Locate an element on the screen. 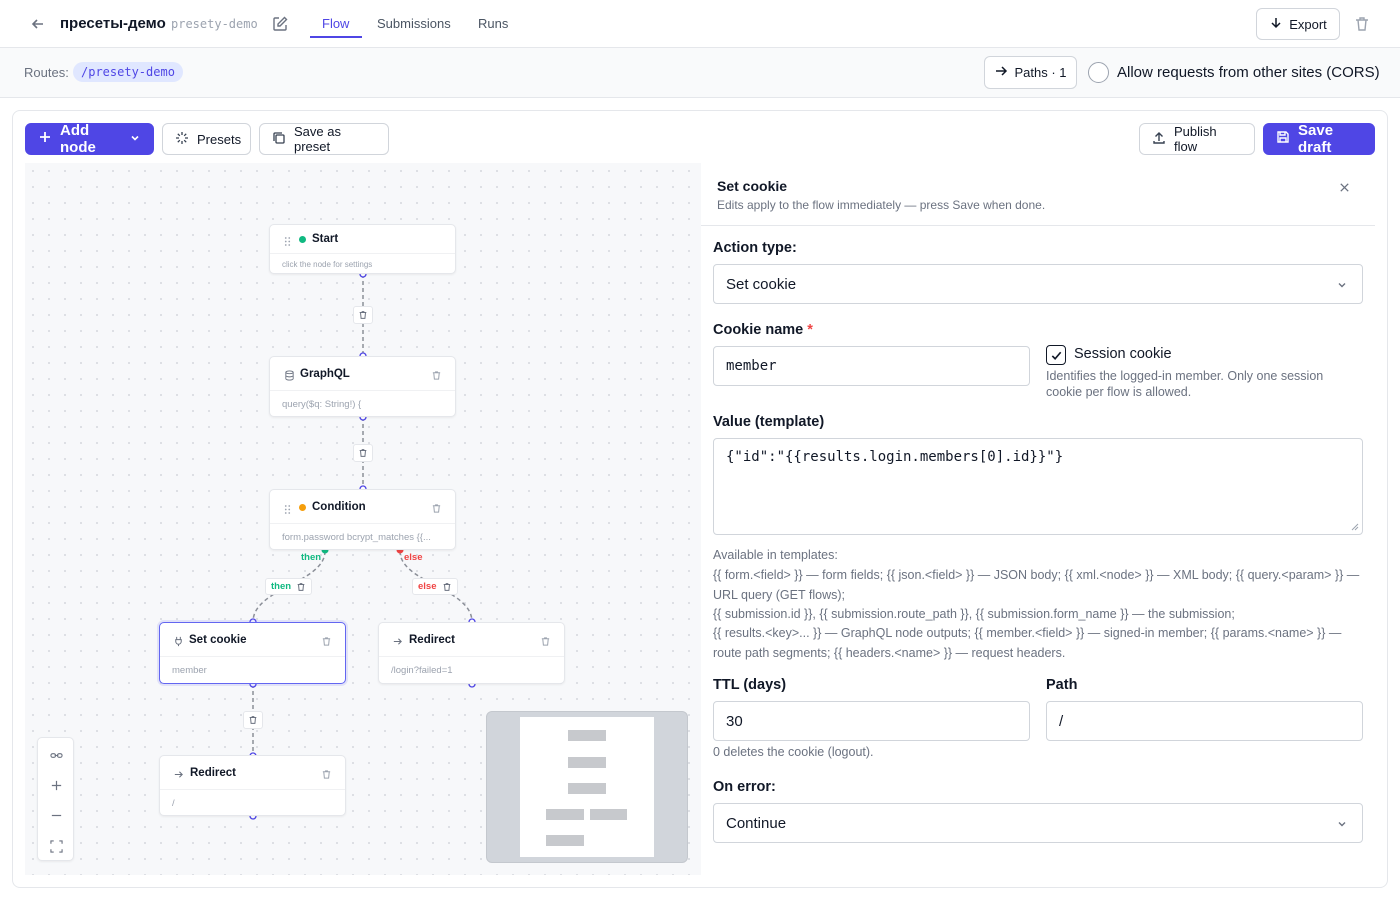 This screenshot has height=900, width=1400. tab-flow: Flow is located at coordinates (335, 23).